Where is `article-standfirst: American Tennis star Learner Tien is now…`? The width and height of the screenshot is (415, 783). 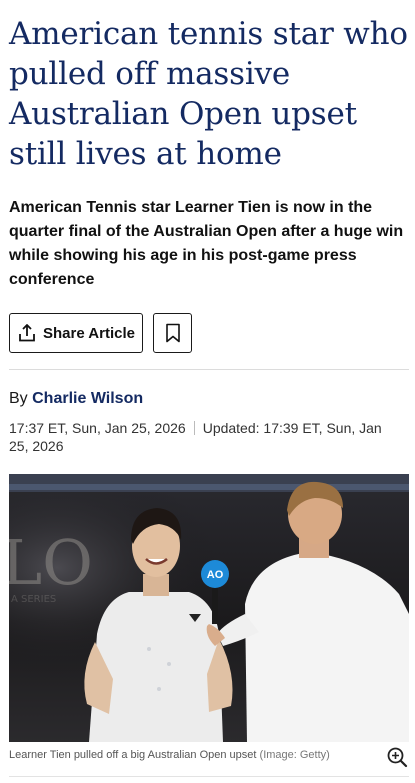
article-standfirst: American Tennis star Learner Tien is now… is located at coordinates (206, 243).